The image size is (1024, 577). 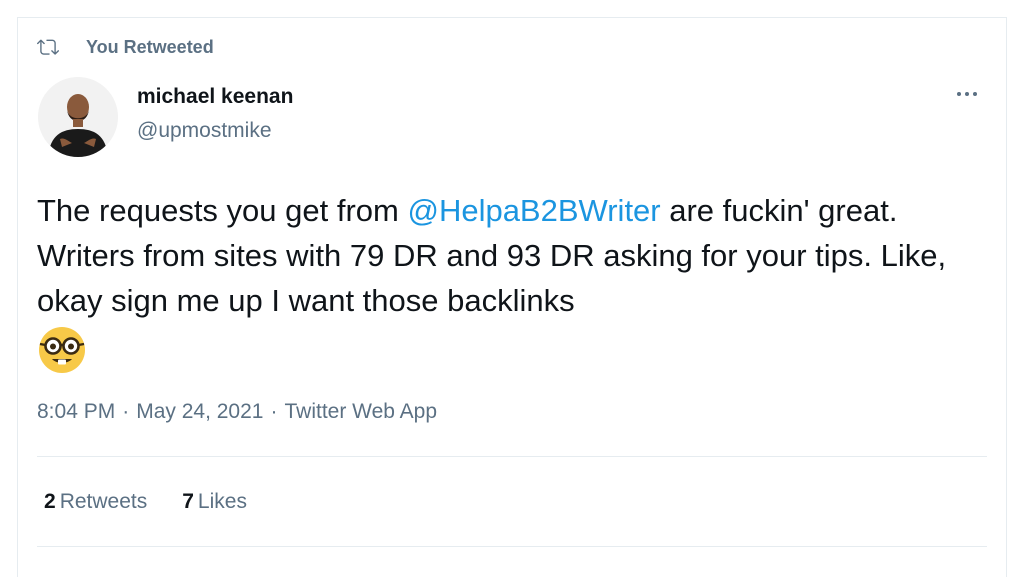 What do you see at coordinates (199, 411) in the screenshot?
I see `tweet-date: May 24, 2021` at bounding box center [199, 411].